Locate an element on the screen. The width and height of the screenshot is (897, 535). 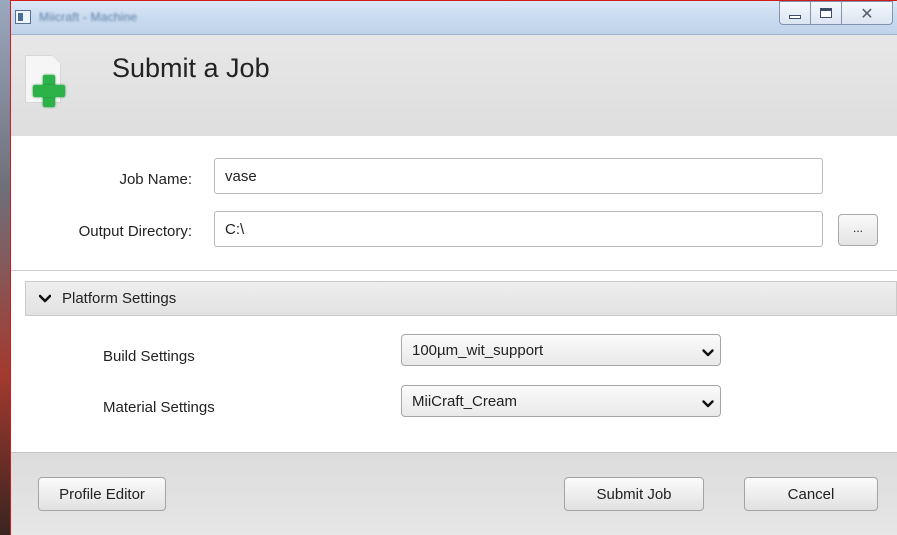
minimize-button is located at coordinates (795, 13).